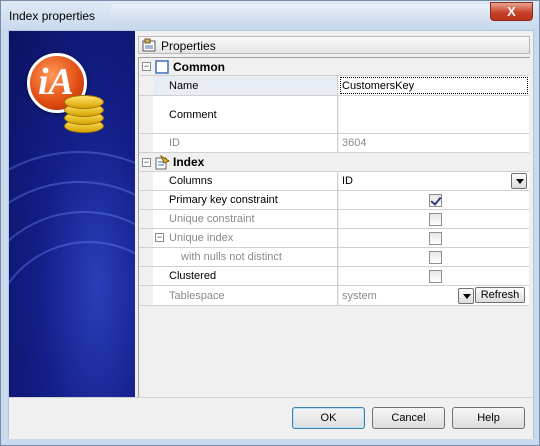 The height and width of the screenshot is (446, 540). What do you see at coordinates (328, 418) in the screenshot?
I see `ok-button: OK` at bounding box center [328, 418].